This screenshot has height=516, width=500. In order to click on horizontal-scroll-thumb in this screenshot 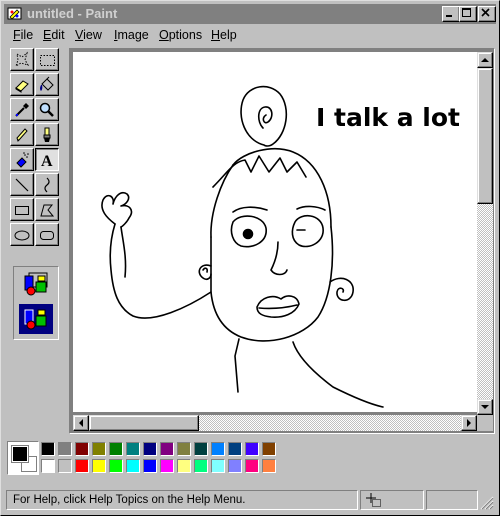, I will do `click(144, 423)`.